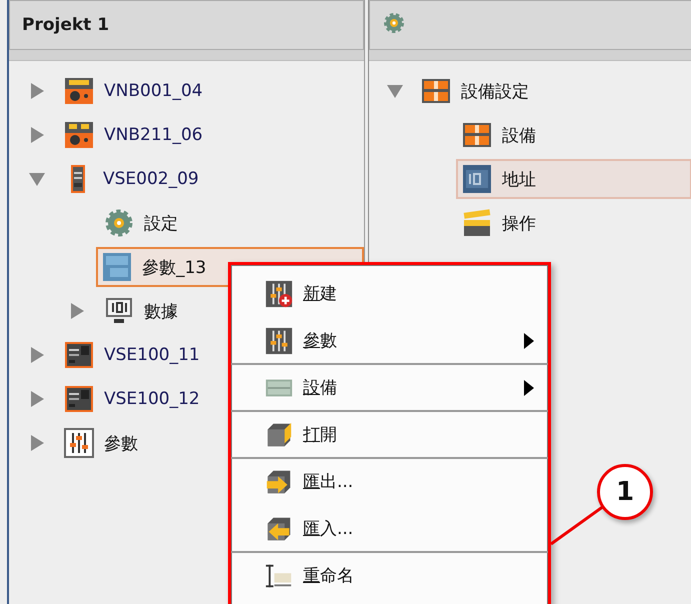  I want to click on panel-title: Projekt 1, so click(66, 25).